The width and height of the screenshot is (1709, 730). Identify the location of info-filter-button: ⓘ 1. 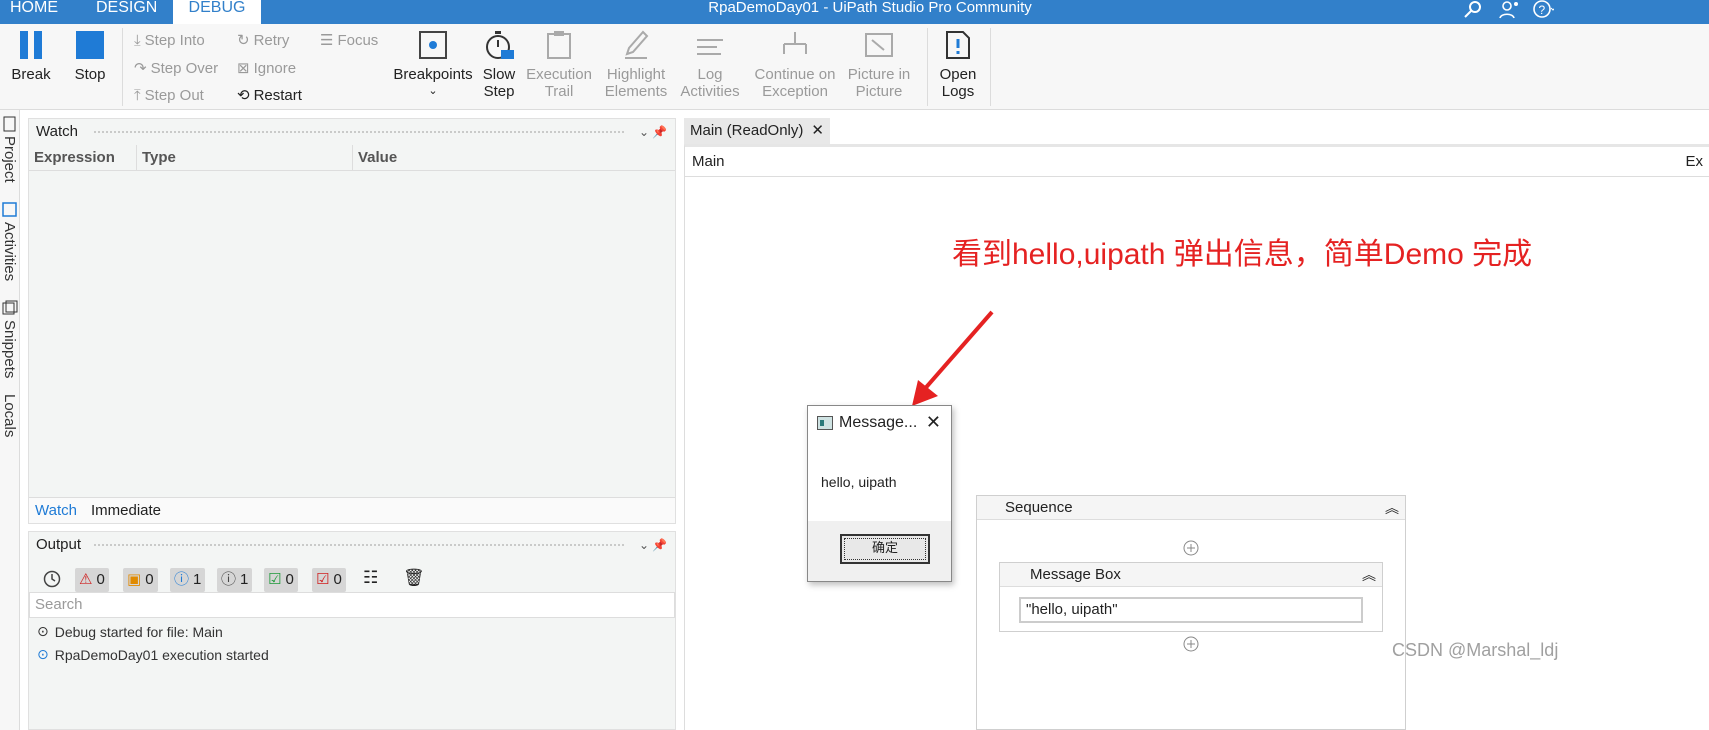
(188, 580).